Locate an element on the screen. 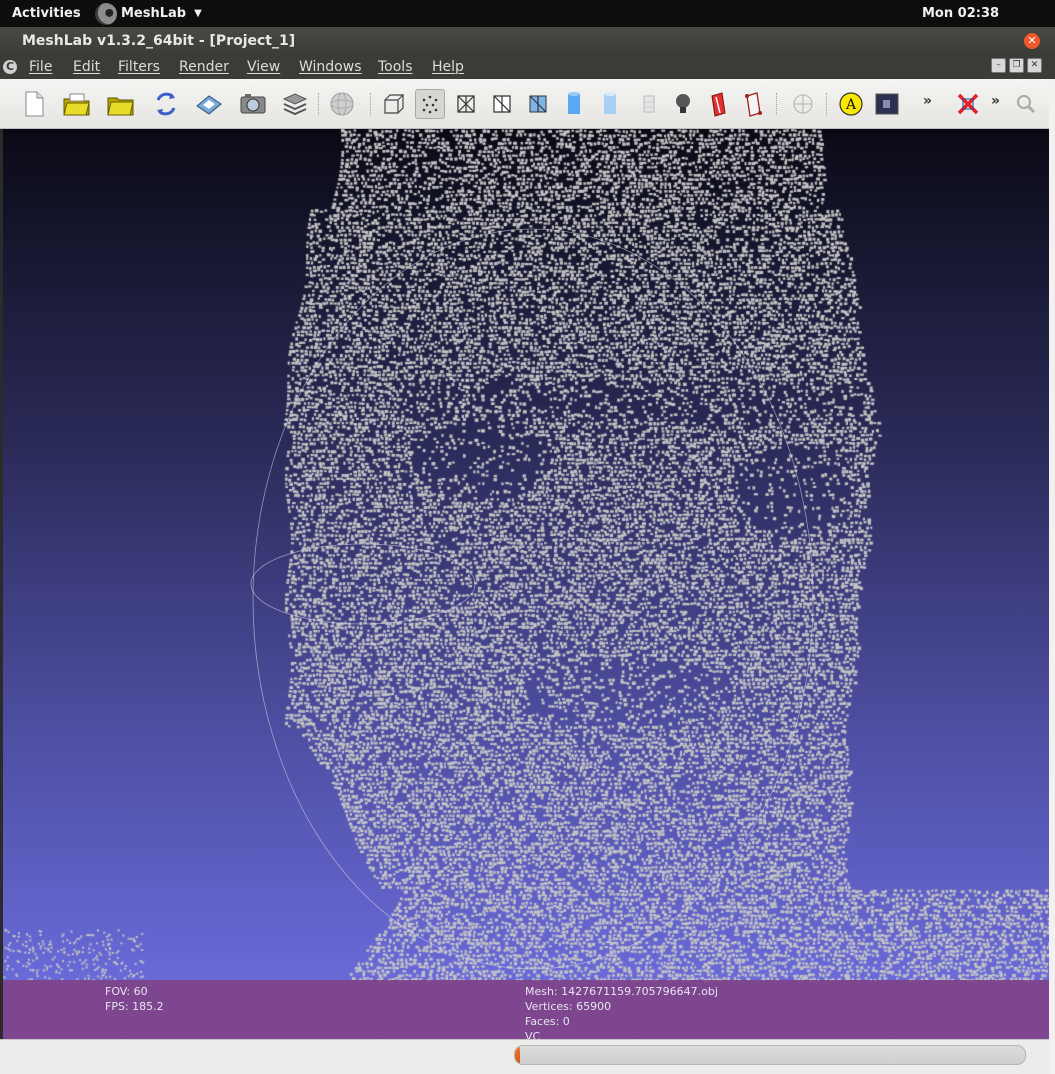 This screenshot has width=1055, height=1074. smooth-shading-icon is located at coordinates (610, 104).